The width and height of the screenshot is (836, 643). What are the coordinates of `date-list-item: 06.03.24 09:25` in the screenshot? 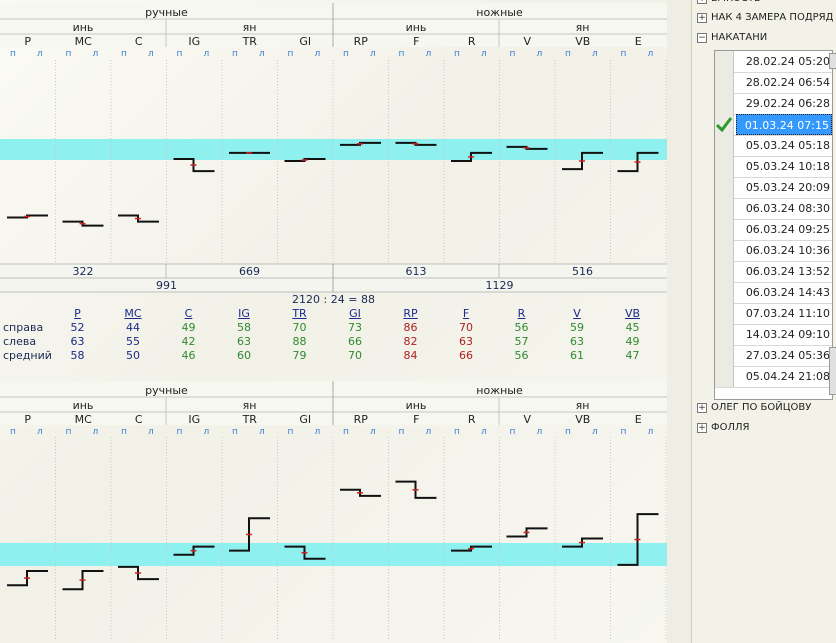 It's located at (773, 230).